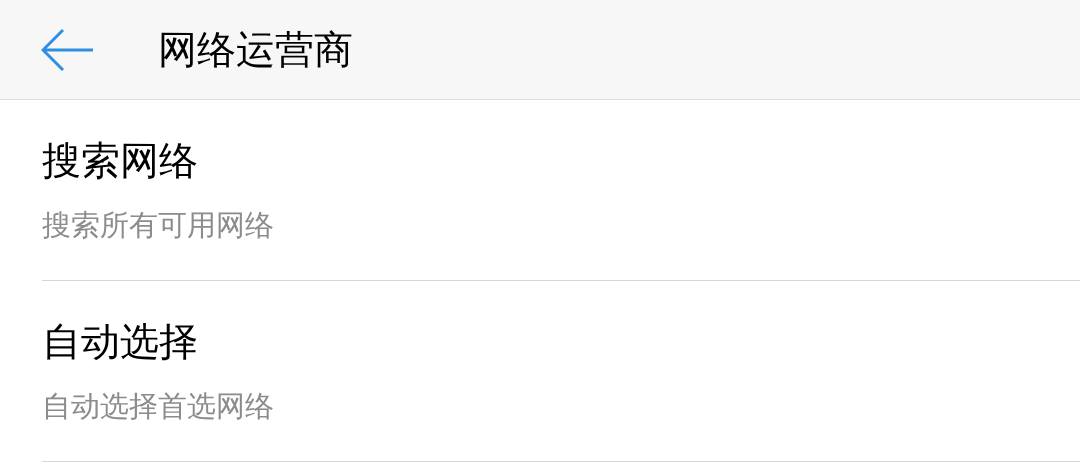  What do you see at coordinates (255, 49) in the screenshot?
I see `page-title: 网络运营商` at bounding box center [255, 49].